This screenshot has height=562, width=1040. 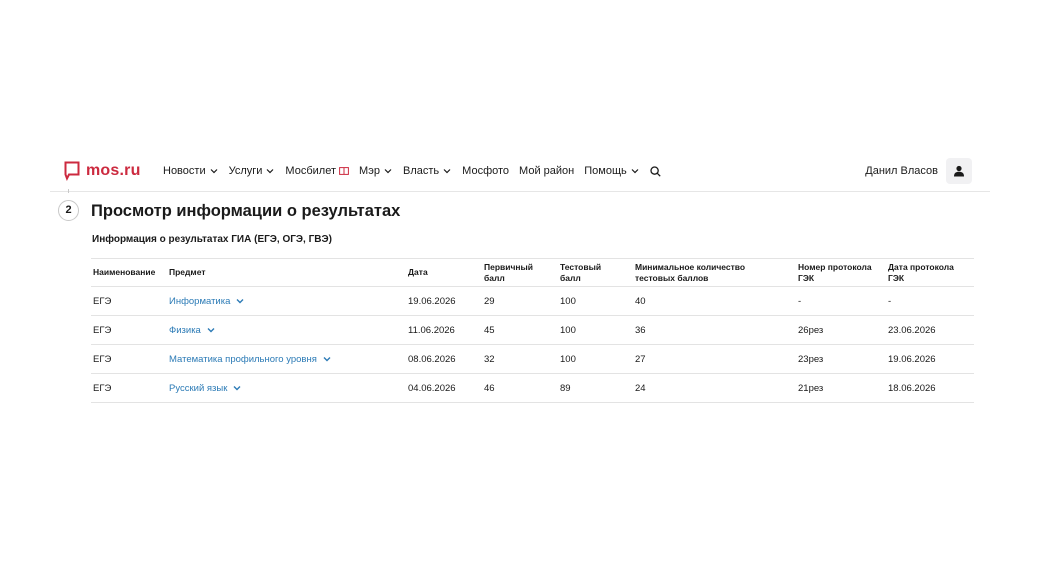 I want to click on column-header-subject: Предмет, so click(x=286, y=272).